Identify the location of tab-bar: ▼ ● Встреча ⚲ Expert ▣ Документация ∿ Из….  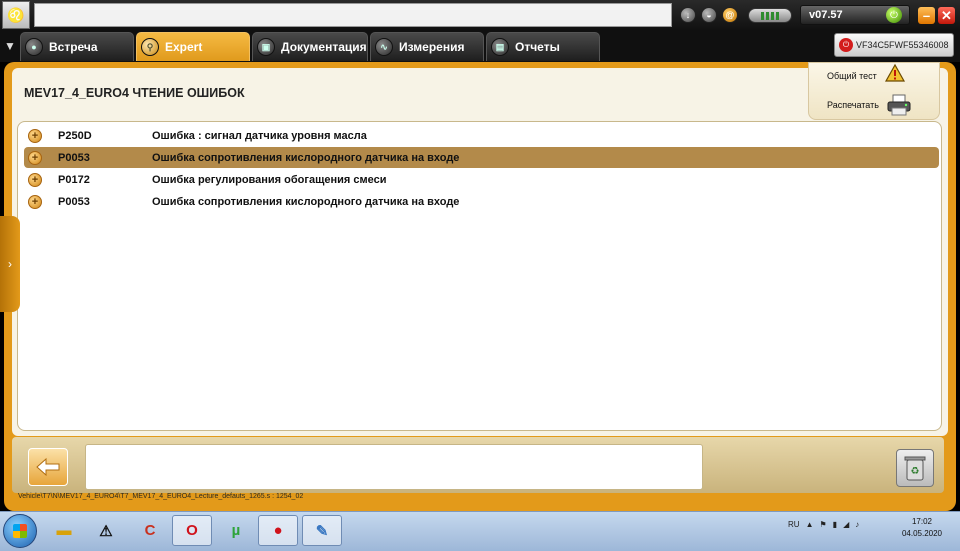
(480, 46).